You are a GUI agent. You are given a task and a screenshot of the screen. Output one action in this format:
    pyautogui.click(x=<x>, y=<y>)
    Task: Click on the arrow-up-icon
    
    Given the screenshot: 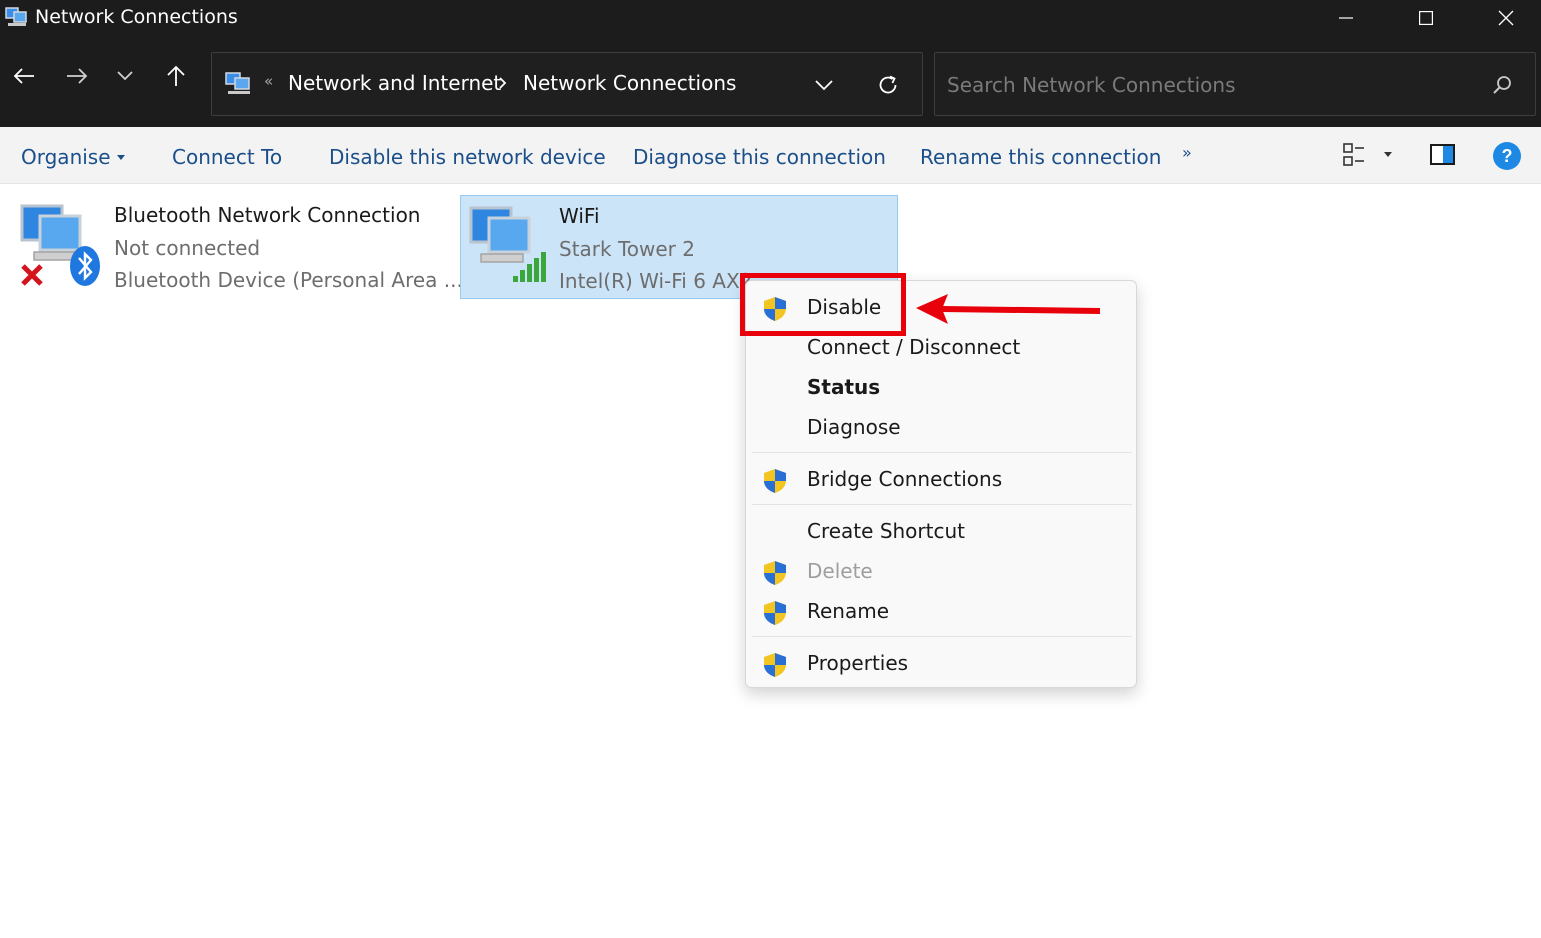 What is the action you would take?
    pyautogui.click(x=176, y=75)
    